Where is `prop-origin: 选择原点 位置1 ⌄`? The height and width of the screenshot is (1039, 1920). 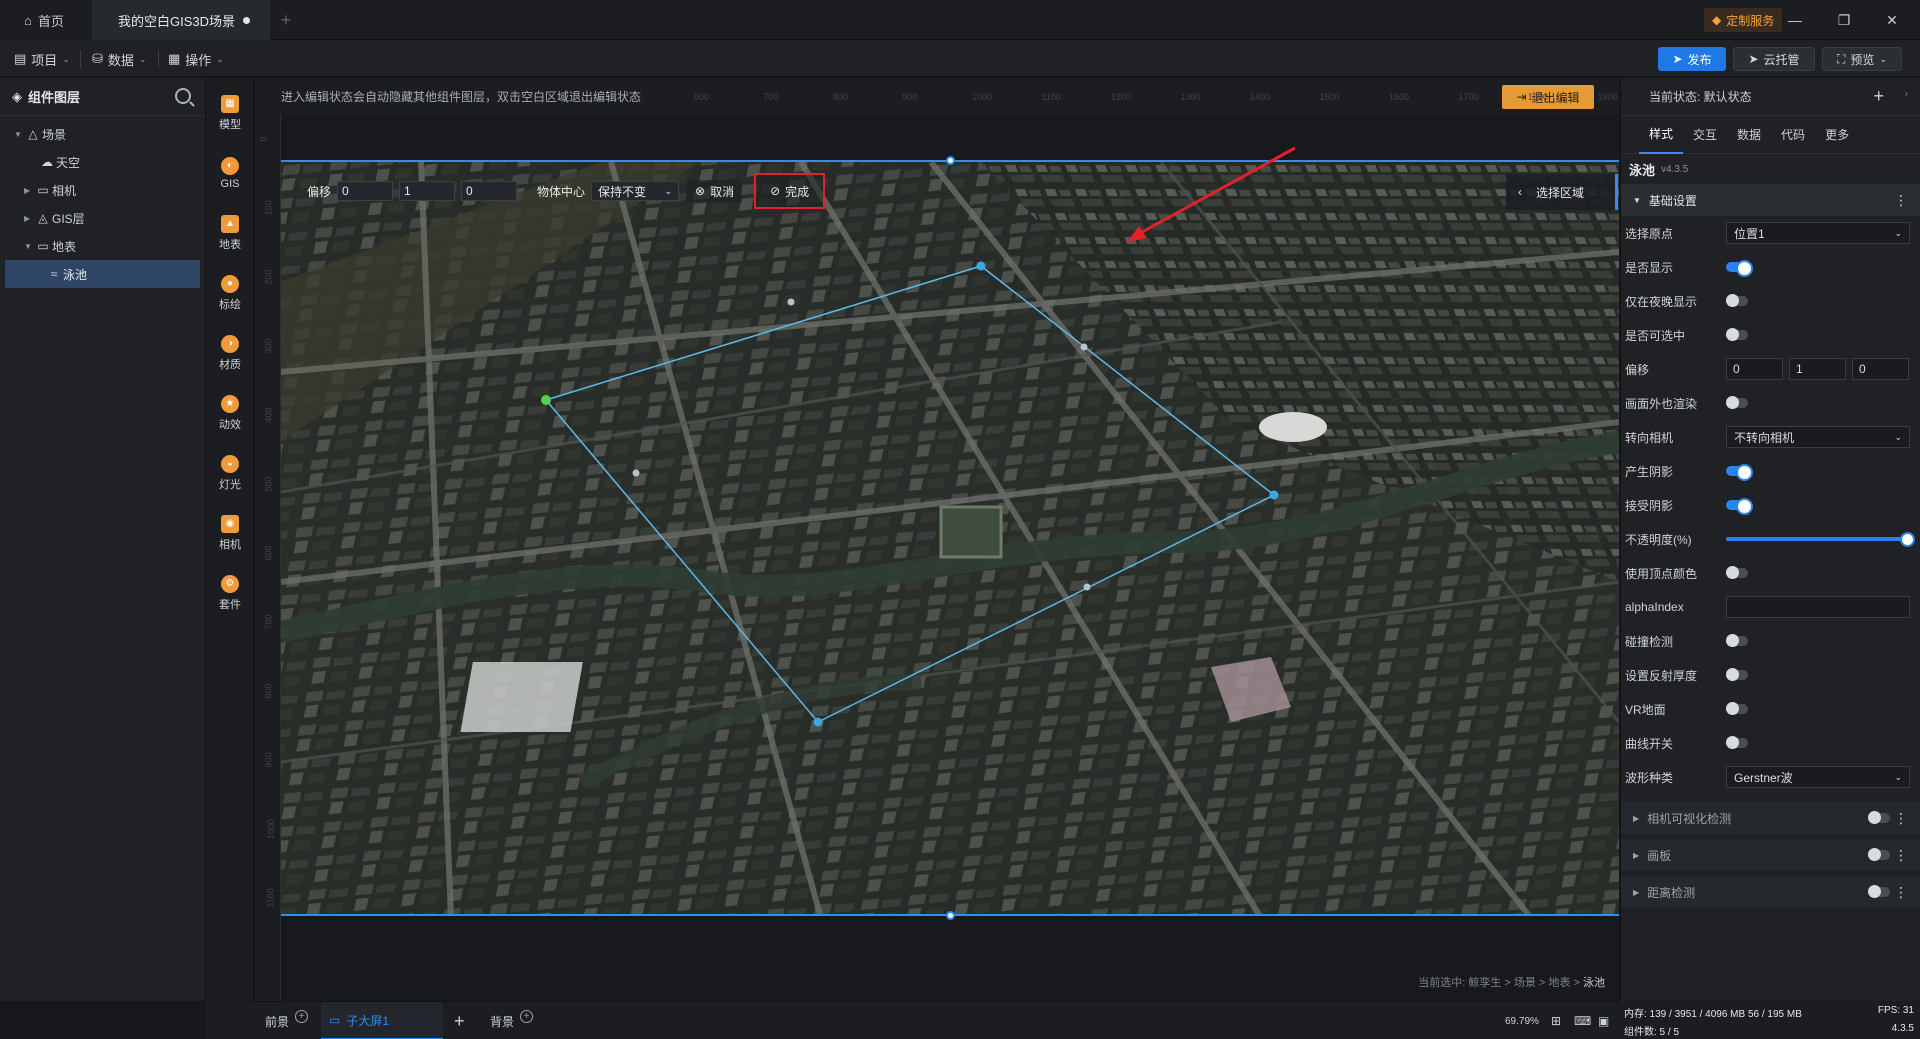 prop-origin: 选择原点 位置1 ⌄ is located at coordinates (1770, 233).